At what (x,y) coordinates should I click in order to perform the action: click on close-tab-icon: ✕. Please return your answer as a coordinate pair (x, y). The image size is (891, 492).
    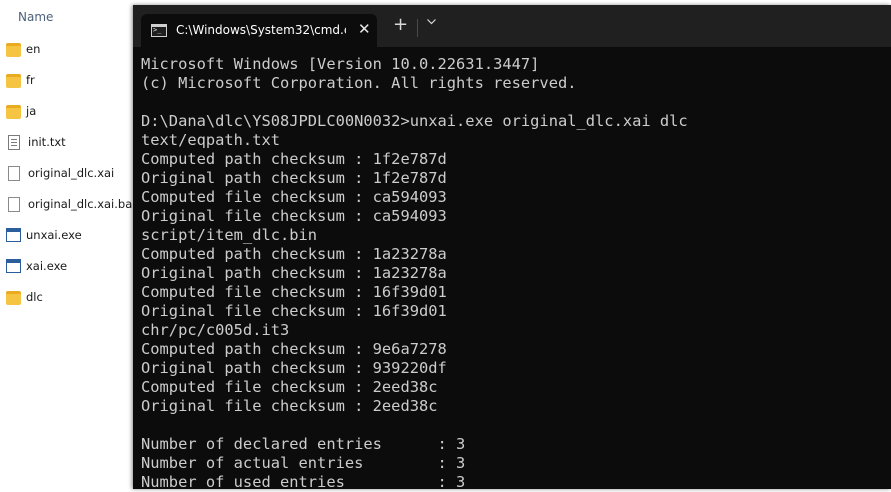
    Looking at the image, I should click on (364, 29).